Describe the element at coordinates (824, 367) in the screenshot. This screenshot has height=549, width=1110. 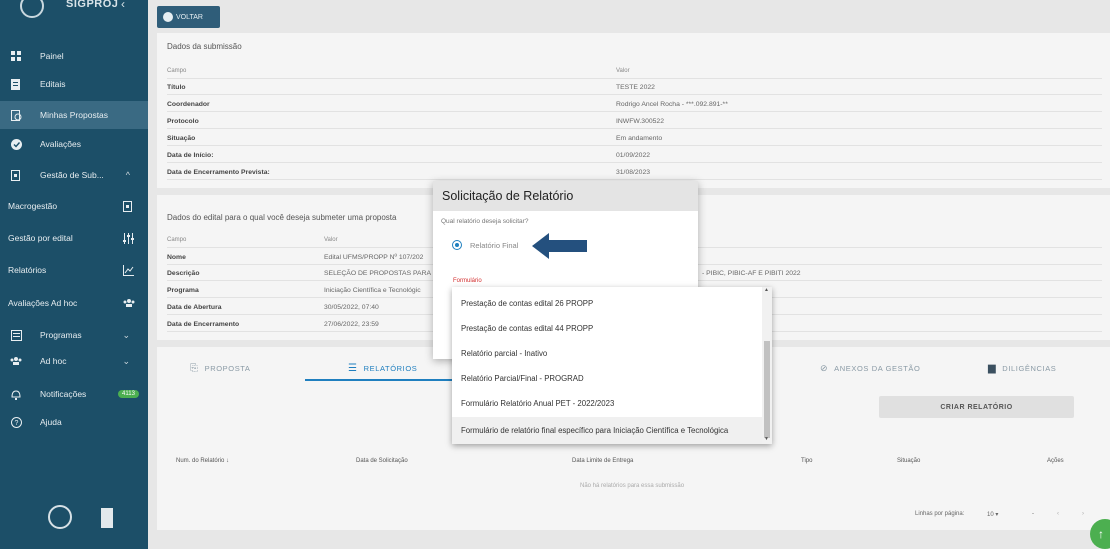
I see `paperclip-icon: ⊘` at that location.